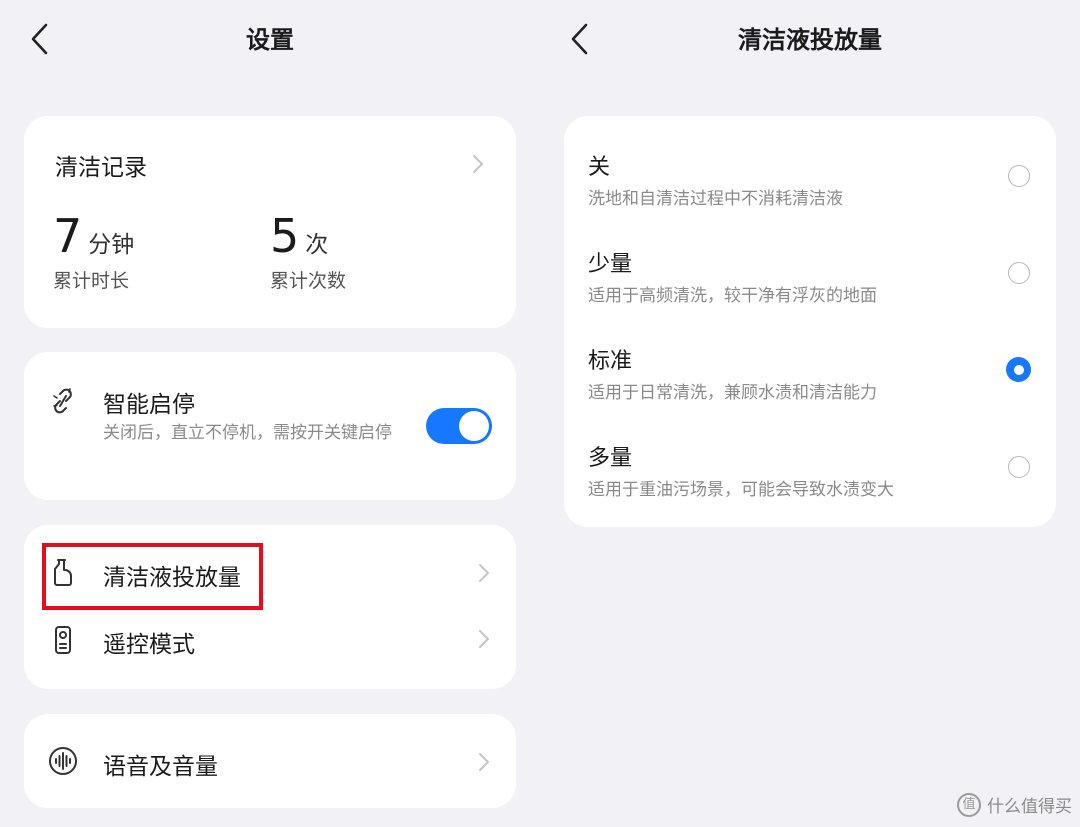 The image size is (1080, 827). What do you see at coordinates (610, 361) in the screenshot?
I see `option-label: 标准` at bounding box center [610, 361].